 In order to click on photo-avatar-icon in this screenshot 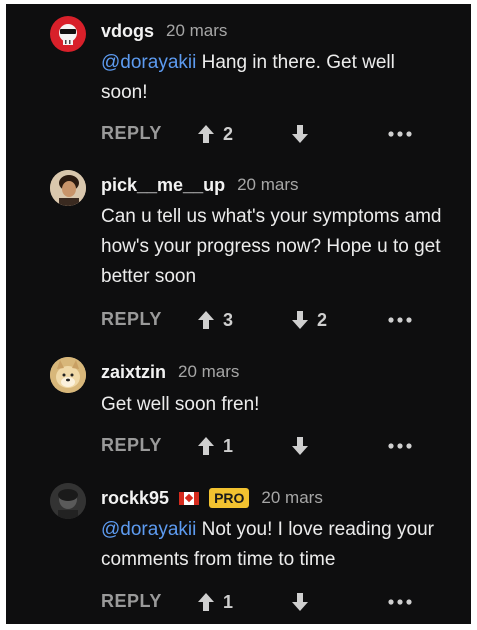, I will do `click(68, 188)`.